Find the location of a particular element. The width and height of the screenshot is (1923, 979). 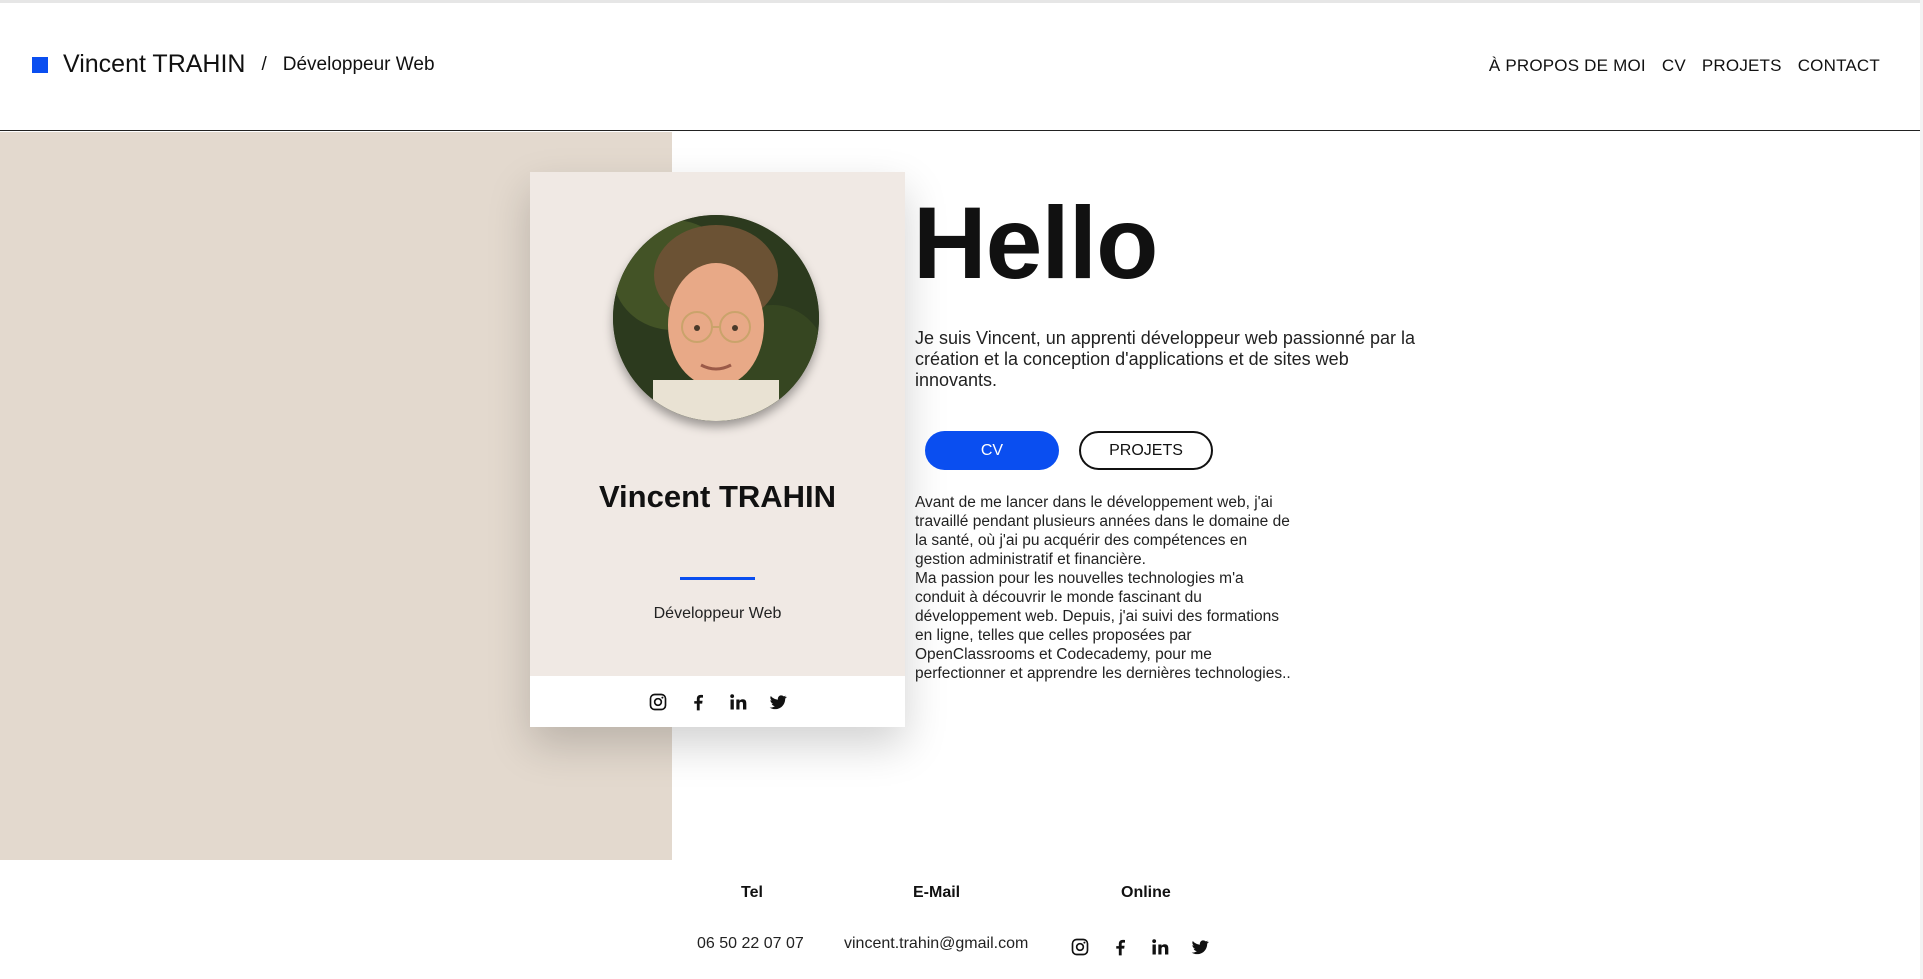

hero-title: Hello is located at coordinates (1035, 243).